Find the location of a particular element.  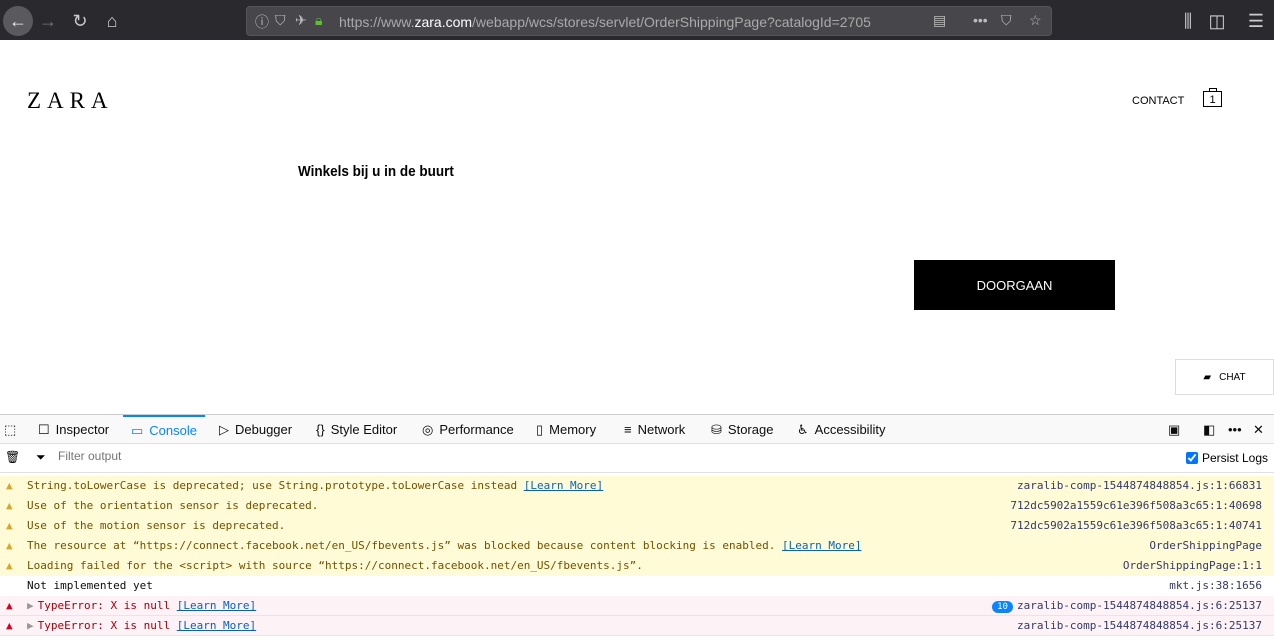

source-link: OrderShippingPage is located at coordinates (1205, 545).